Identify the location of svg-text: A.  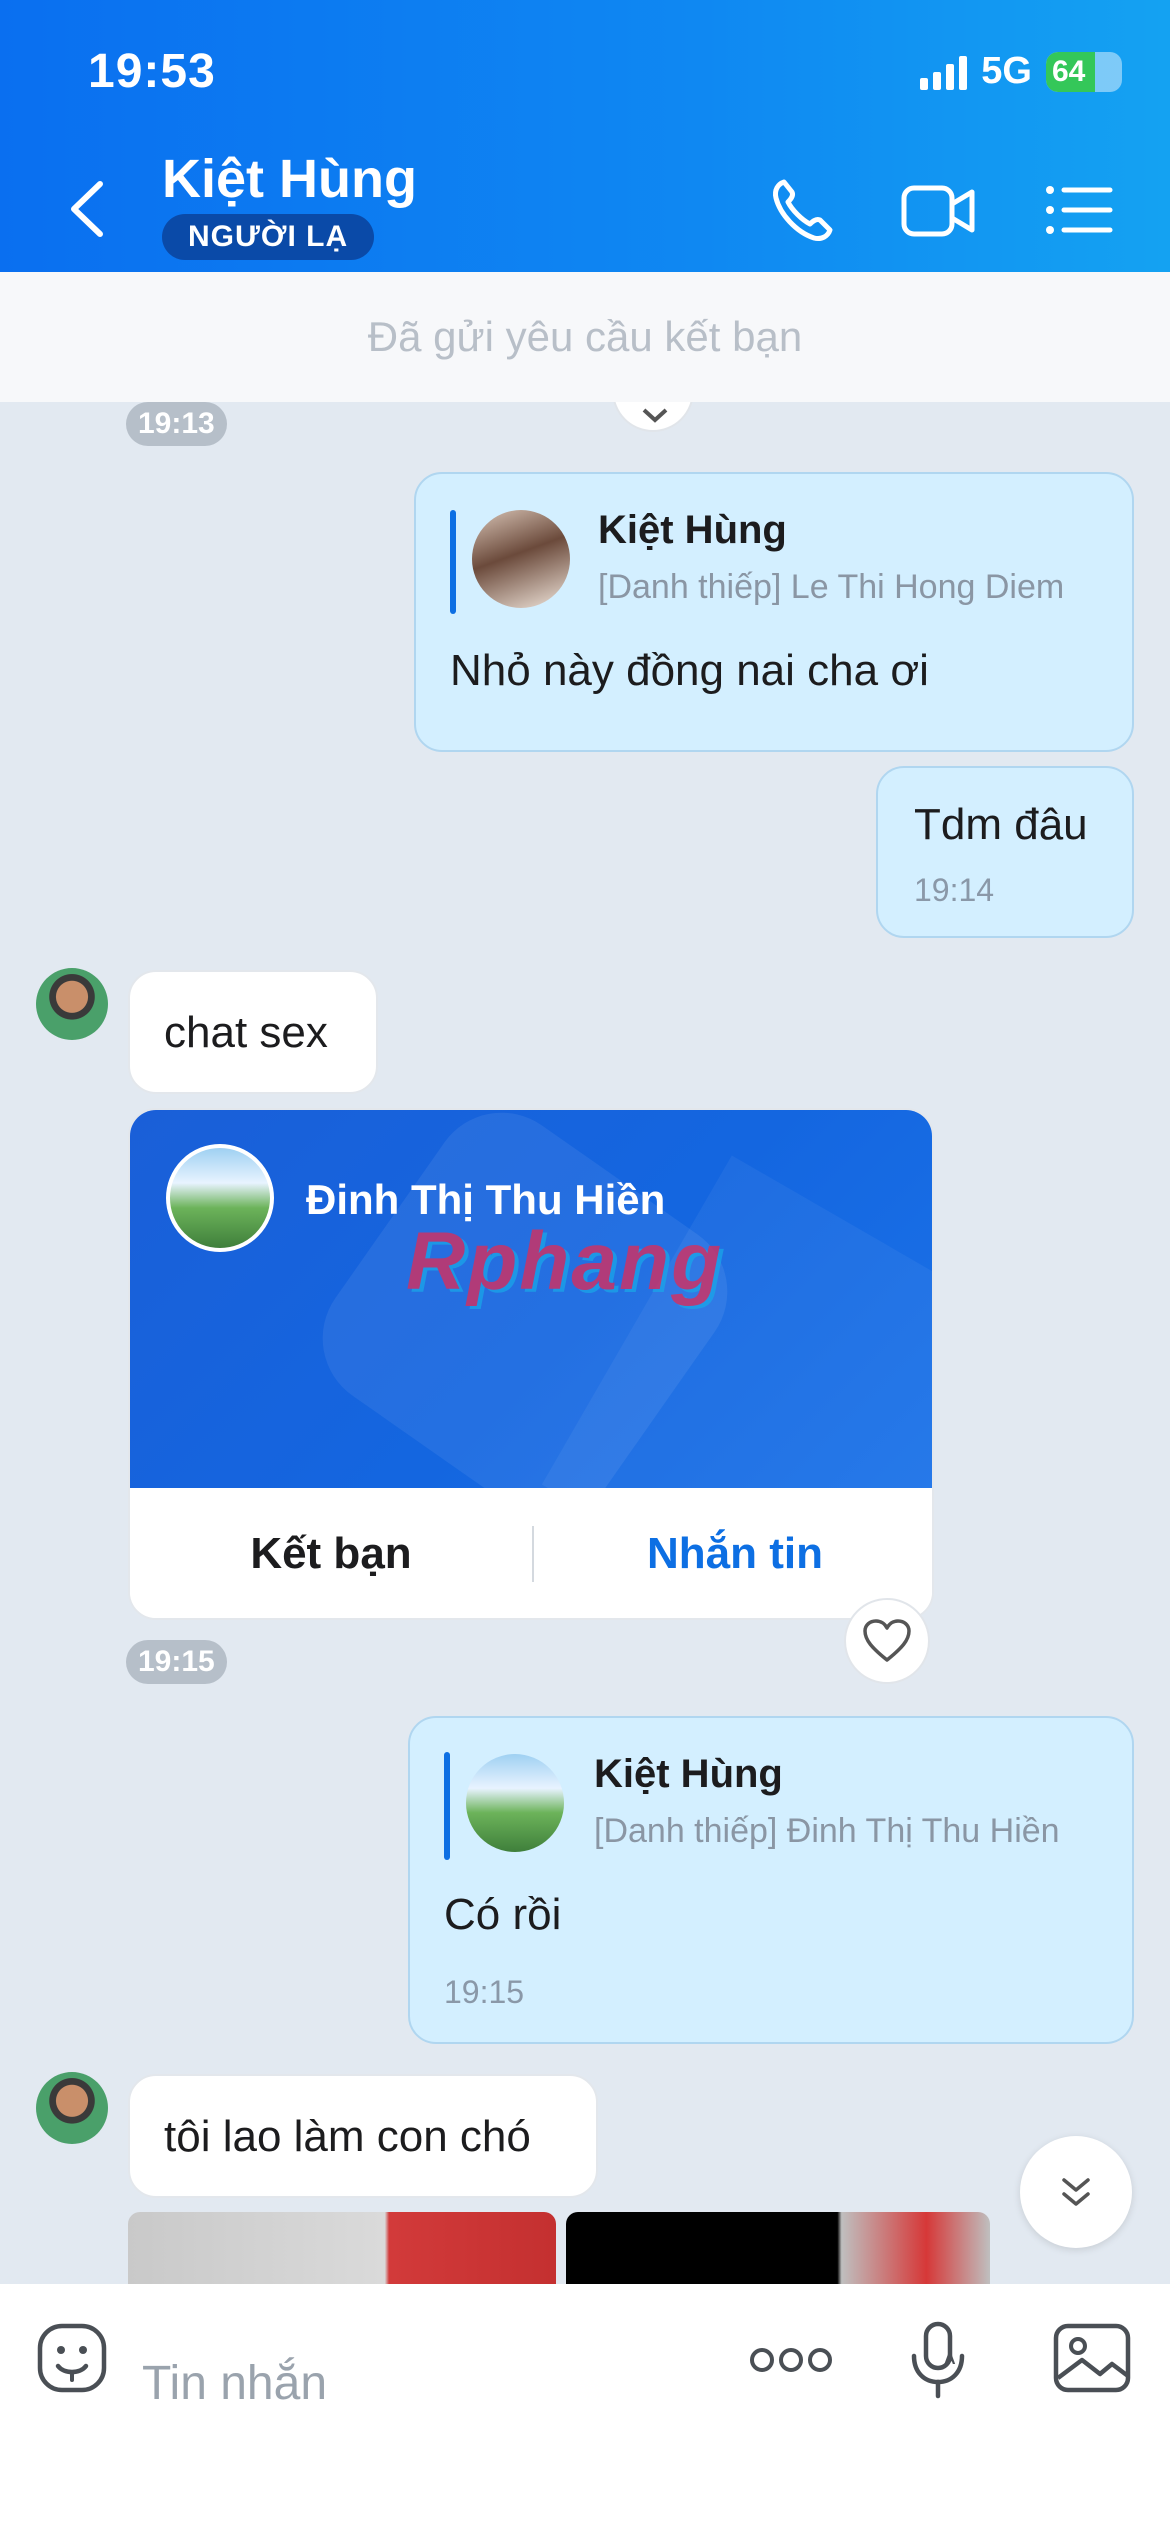
(950, 2359).